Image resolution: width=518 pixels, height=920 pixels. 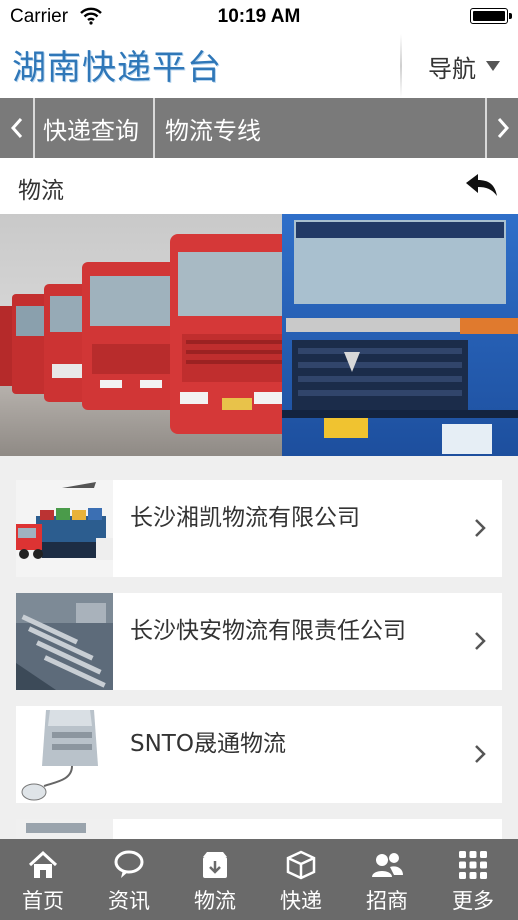 I want to click on header-divider, so click(x=401, y=66).